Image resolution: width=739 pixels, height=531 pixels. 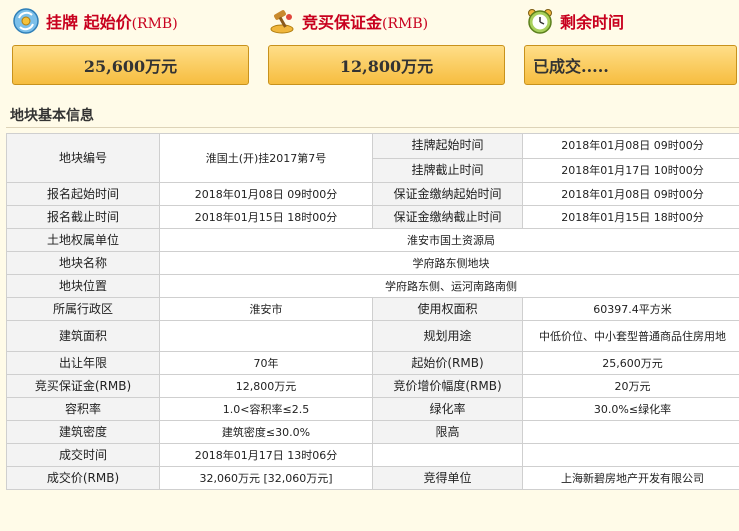 I want to click on planned-use-label: 规划用途, so click(x=447, y=336).